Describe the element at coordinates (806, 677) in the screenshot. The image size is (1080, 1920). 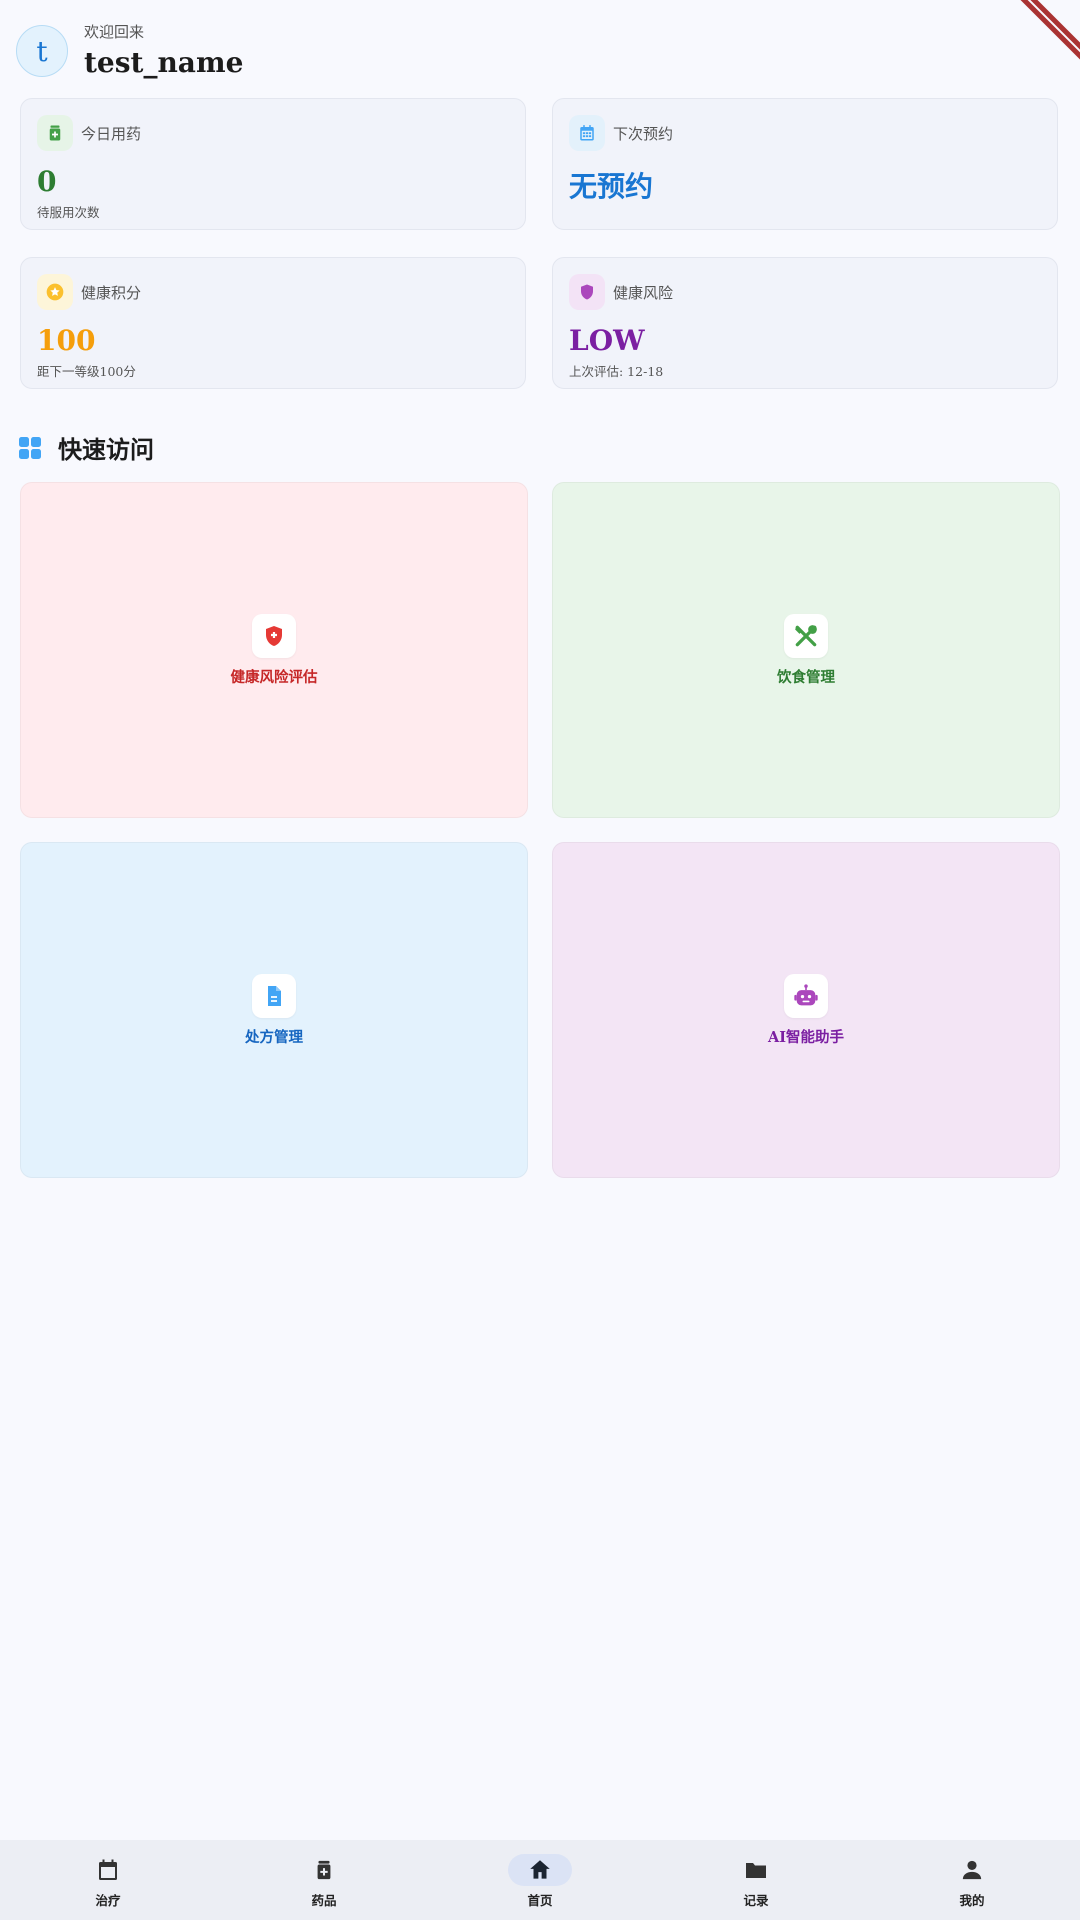
I see `tile-label: 饮食管理` at that location.